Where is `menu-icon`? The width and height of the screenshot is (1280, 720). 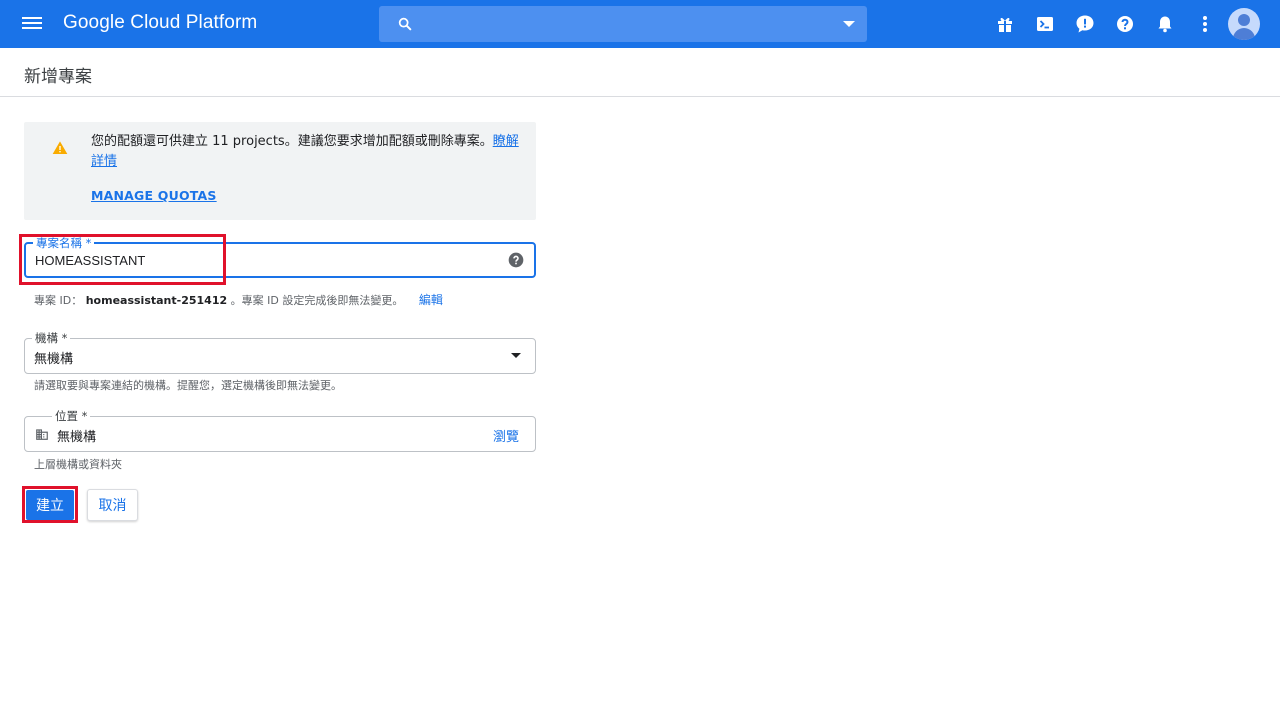 menu-icon is located at coordinates (32, 24).